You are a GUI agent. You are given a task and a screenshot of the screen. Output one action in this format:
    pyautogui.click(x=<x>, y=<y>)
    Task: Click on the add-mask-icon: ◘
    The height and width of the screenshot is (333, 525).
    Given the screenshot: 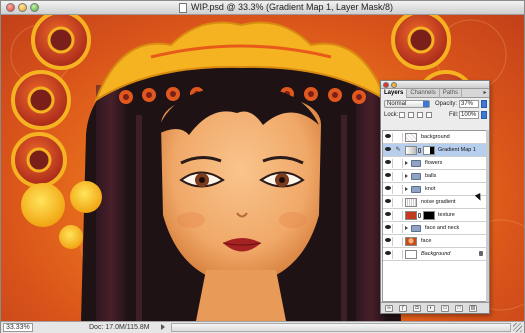 What is the action you would take?
    pyautogui.click(x=417, y=308)
    